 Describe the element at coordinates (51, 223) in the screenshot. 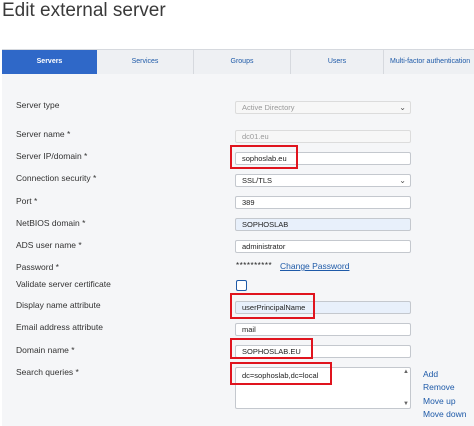

I see `netbios-domain-label: NetBIOS domain *` at that location.